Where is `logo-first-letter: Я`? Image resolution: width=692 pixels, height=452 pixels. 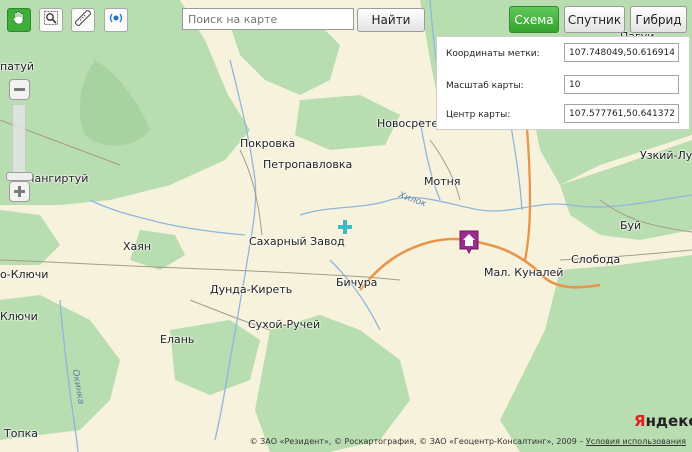
logo-first-letter: Я is located at coordinates (640, 421).